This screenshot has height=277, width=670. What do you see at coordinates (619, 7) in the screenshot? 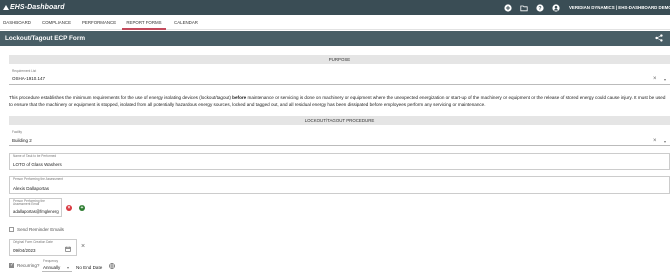
I see `company-name: VERIDIAN DYNAMICS | EHS-DASHBOARD DEMO` at bounding box center [619, 7].